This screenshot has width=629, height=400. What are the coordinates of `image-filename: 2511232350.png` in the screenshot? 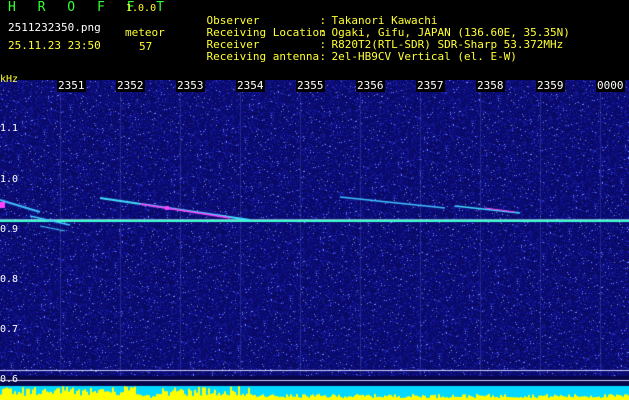 It's located at (54, 27).